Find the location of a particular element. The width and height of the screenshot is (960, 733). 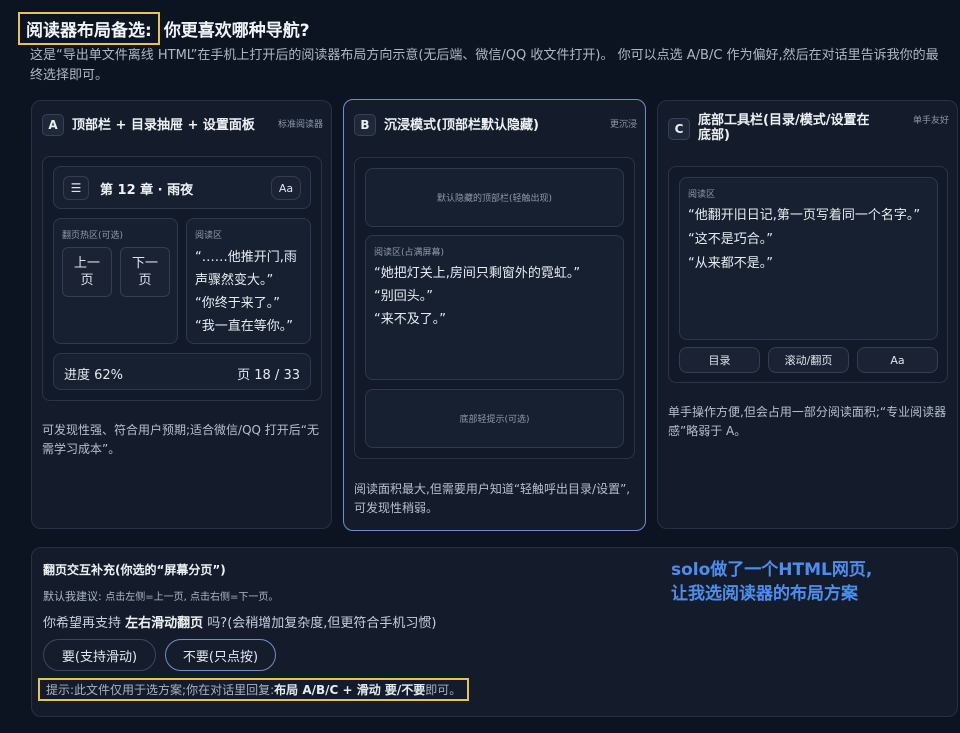

flip-zone-label: 翻页热区(可选) is located at coordinates (93, 236).